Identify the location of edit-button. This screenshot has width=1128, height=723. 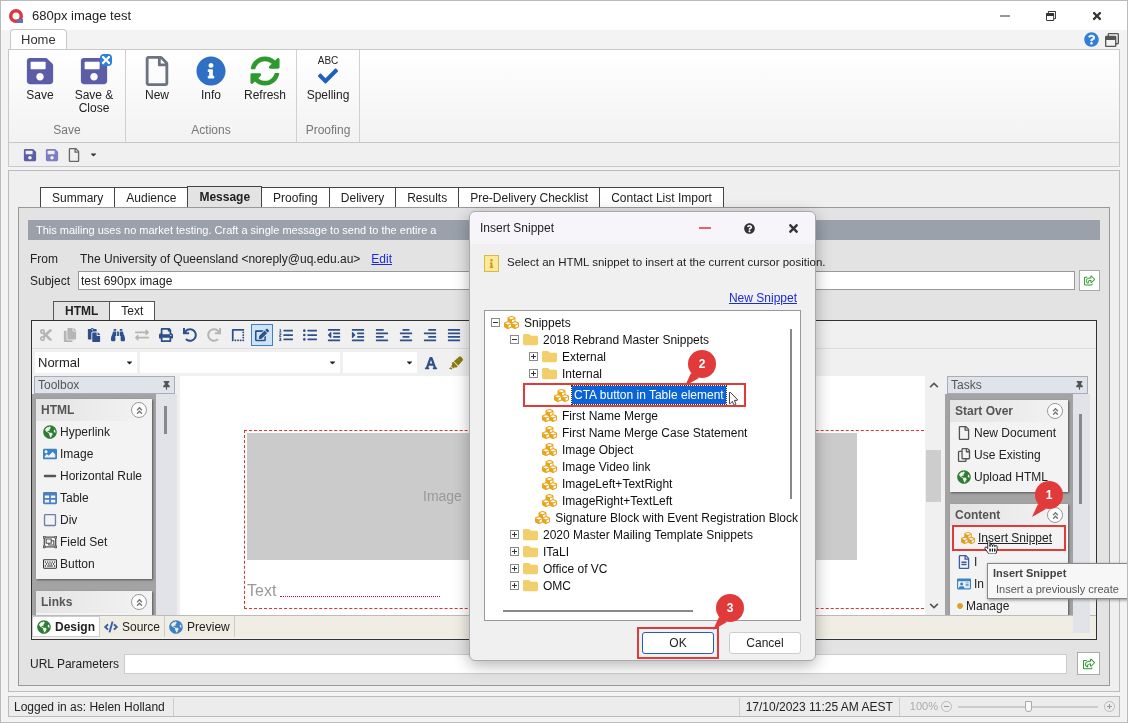
(262, 334).